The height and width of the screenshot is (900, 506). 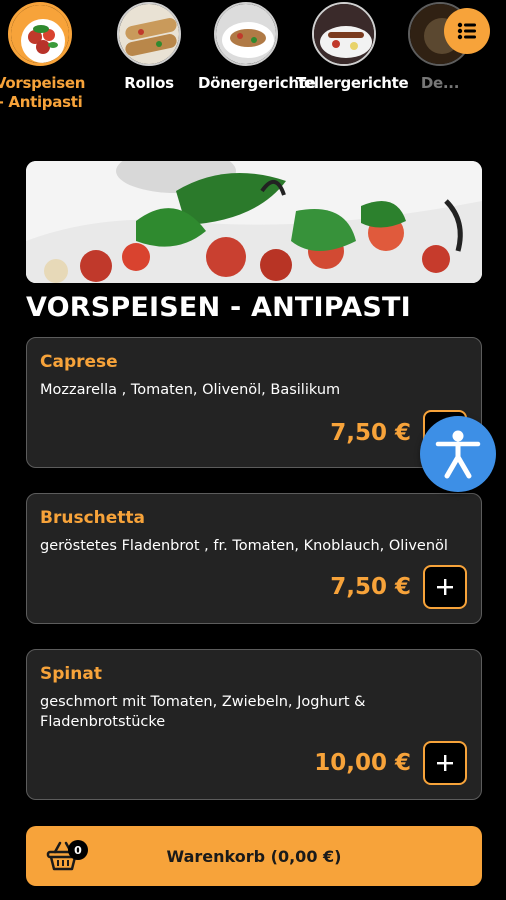 I want to click on accessibility-icon, so click(x=458, y=454).